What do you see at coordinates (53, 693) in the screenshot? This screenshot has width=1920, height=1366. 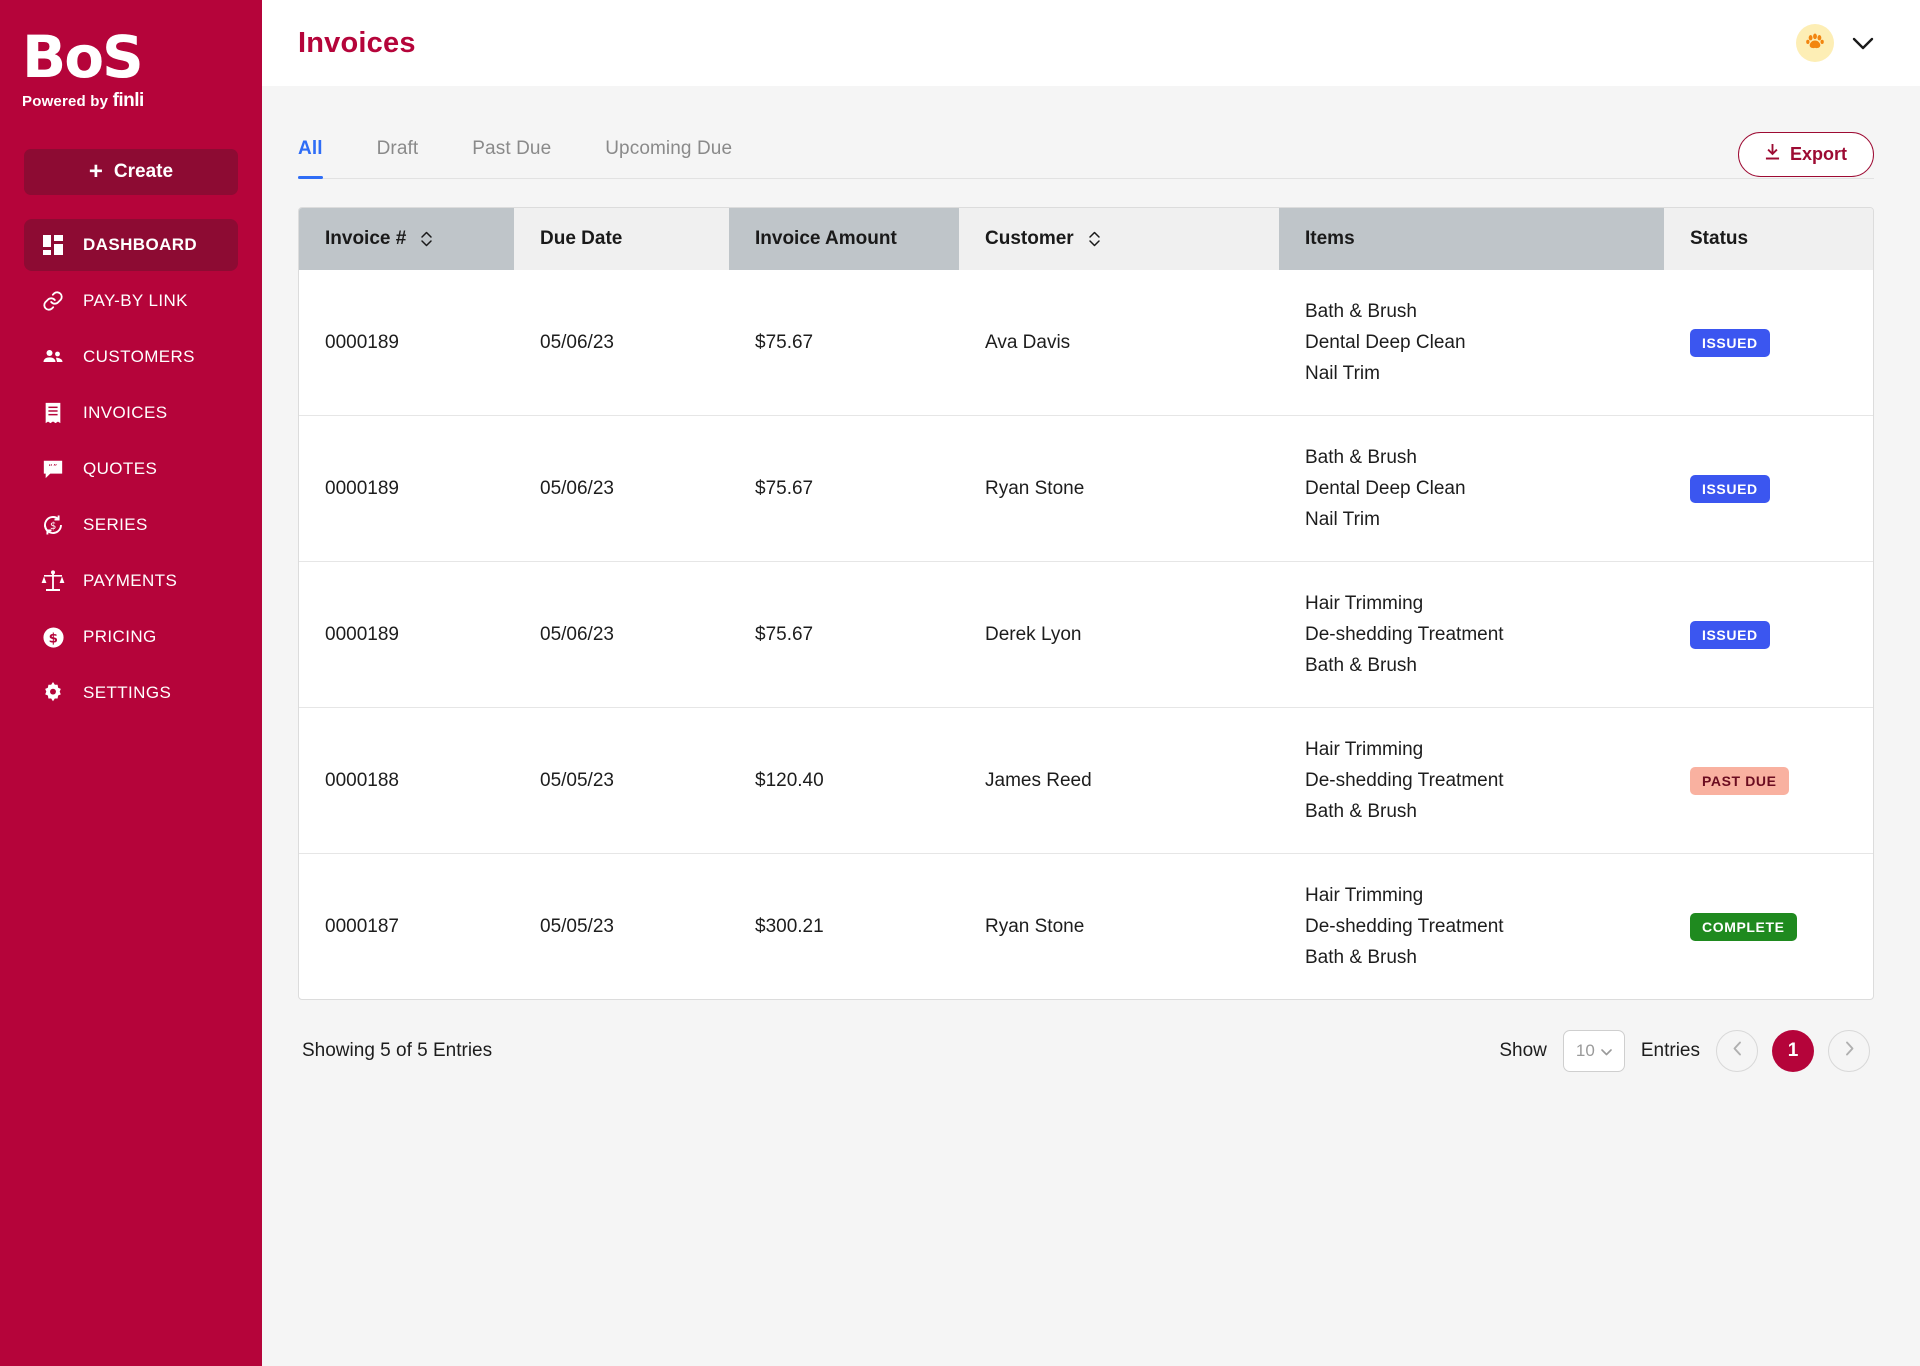 I see `gear-icon` at bounding box center [53, 693].